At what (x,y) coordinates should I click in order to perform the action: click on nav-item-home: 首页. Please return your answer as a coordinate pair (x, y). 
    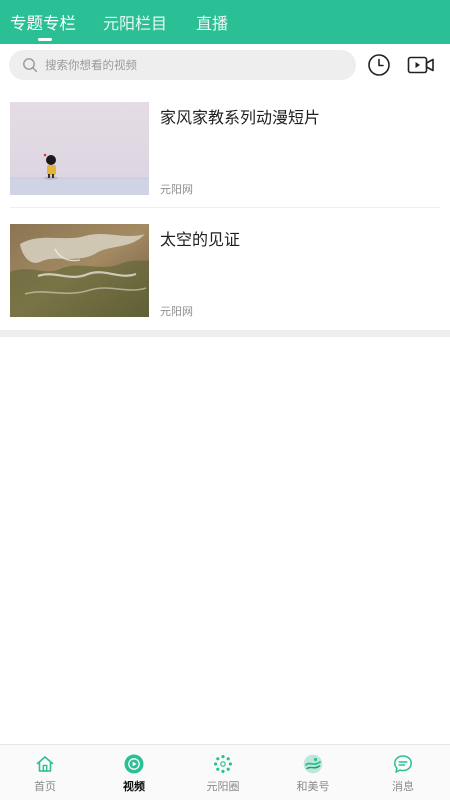
    Looking at the image, I should click on (45, 772).